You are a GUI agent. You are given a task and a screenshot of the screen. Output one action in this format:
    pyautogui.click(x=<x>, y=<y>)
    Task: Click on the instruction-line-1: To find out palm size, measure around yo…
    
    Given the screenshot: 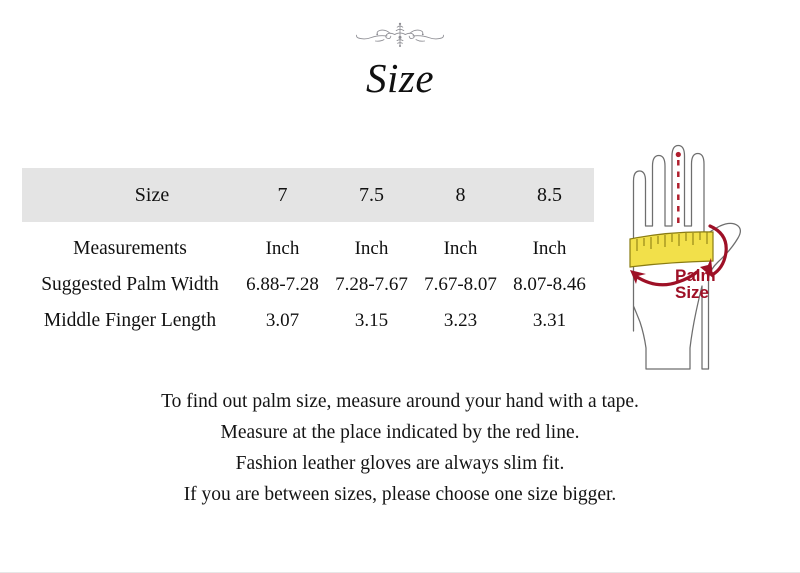 What is the action you would take?
    pyautogui.click(x=400, y=401)
    